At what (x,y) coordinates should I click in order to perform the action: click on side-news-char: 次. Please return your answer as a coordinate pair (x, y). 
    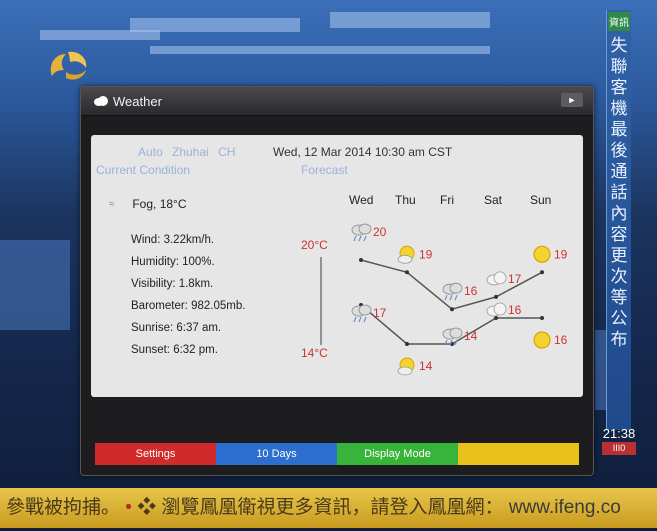
    Looking at the image, I should click on (619, 276).